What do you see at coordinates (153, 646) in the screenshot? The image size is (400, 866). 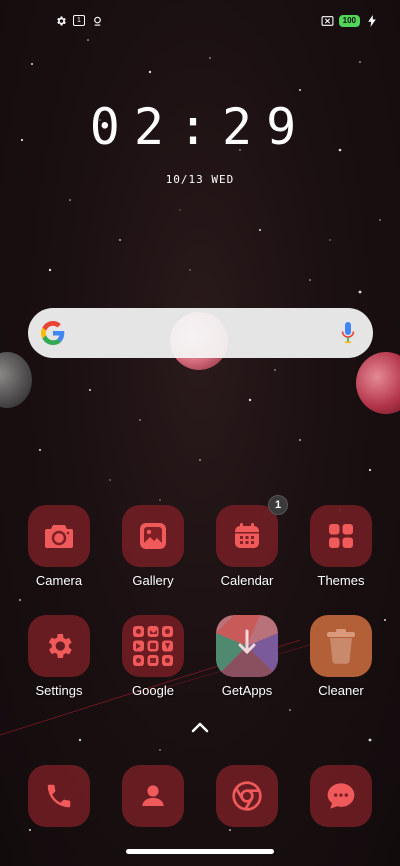 I see `google-folder-icon` at bounding box center [153, 646].